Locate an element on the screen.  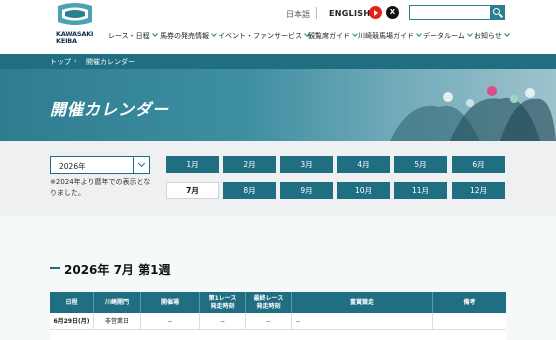
nav-item-racecourse-guide: 川崎競馬場ガイド is located at coordinates (390, 36).